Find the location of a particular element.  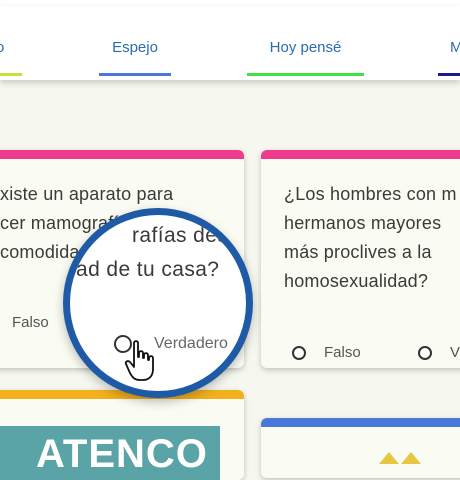

card-banner-image: ATENCO is located at coordinates (110, 453).